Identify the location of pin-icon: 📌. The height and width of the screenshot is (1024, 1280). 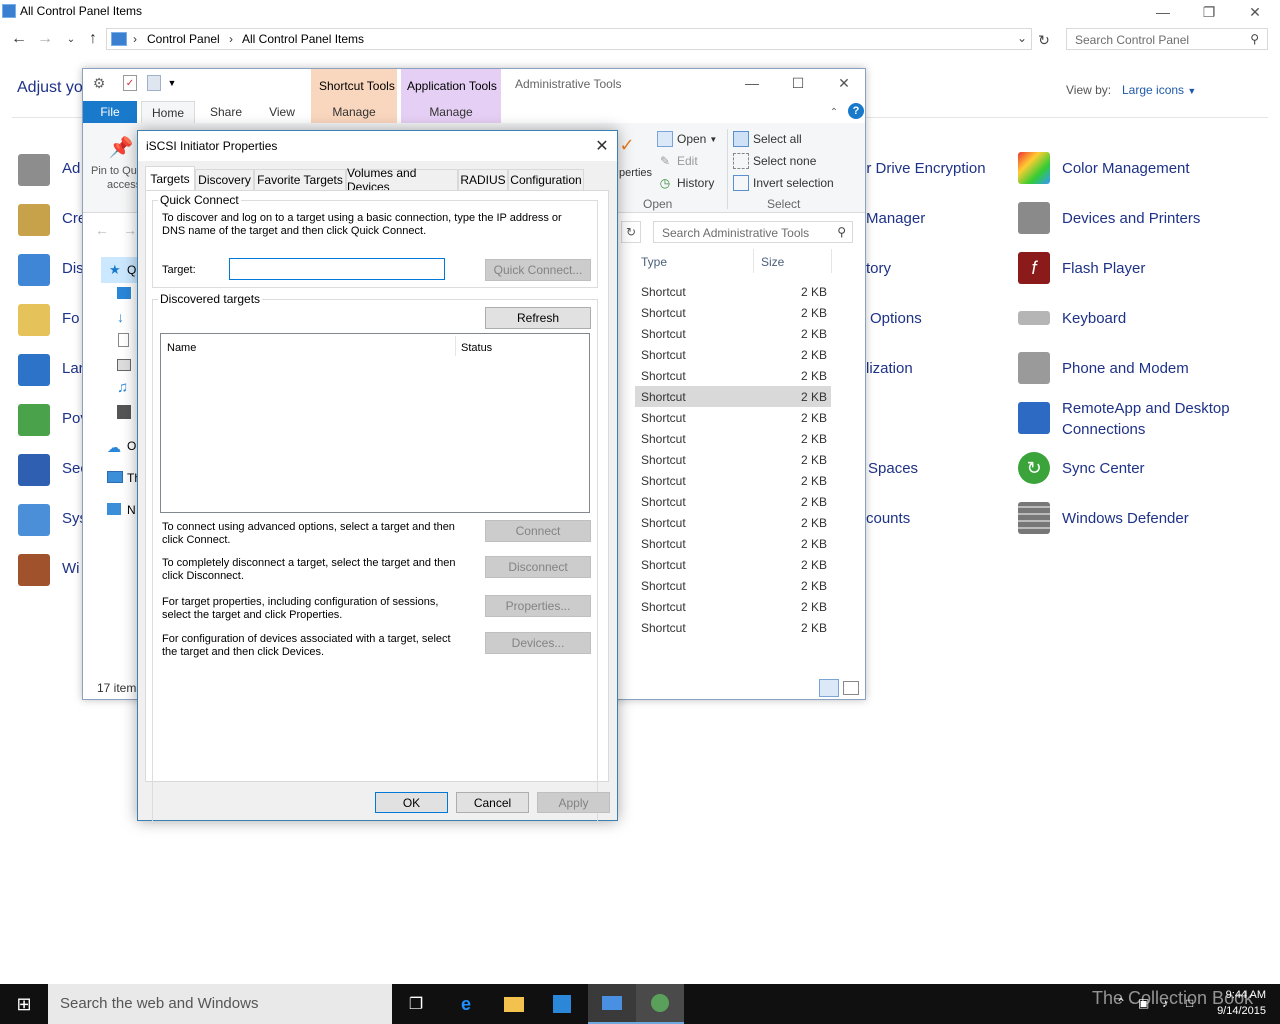
(121, 147).